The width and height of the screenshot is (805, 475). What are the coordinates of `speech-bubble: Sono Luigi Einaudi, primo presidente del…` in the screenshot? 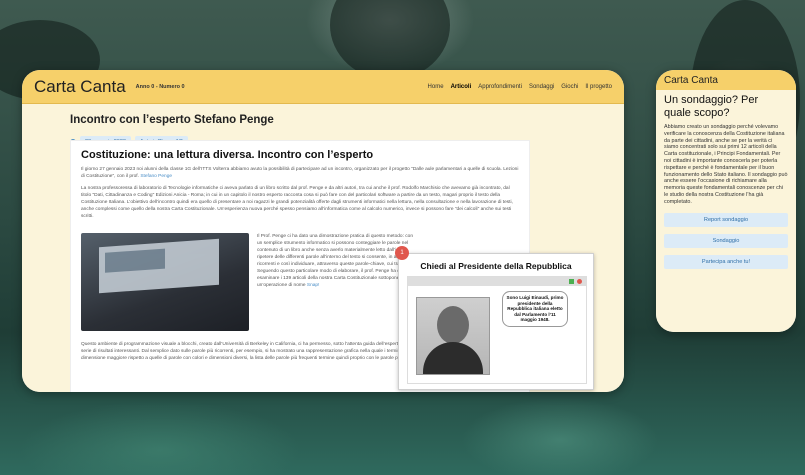 It's located at (535, 309).